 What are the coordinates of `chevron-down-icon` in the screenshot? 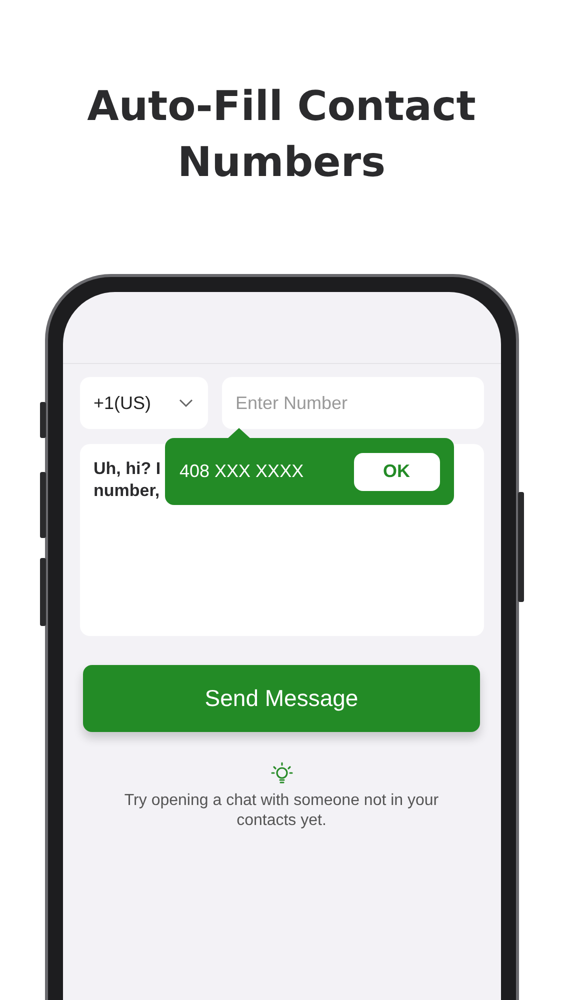 It's located at (186, 403).